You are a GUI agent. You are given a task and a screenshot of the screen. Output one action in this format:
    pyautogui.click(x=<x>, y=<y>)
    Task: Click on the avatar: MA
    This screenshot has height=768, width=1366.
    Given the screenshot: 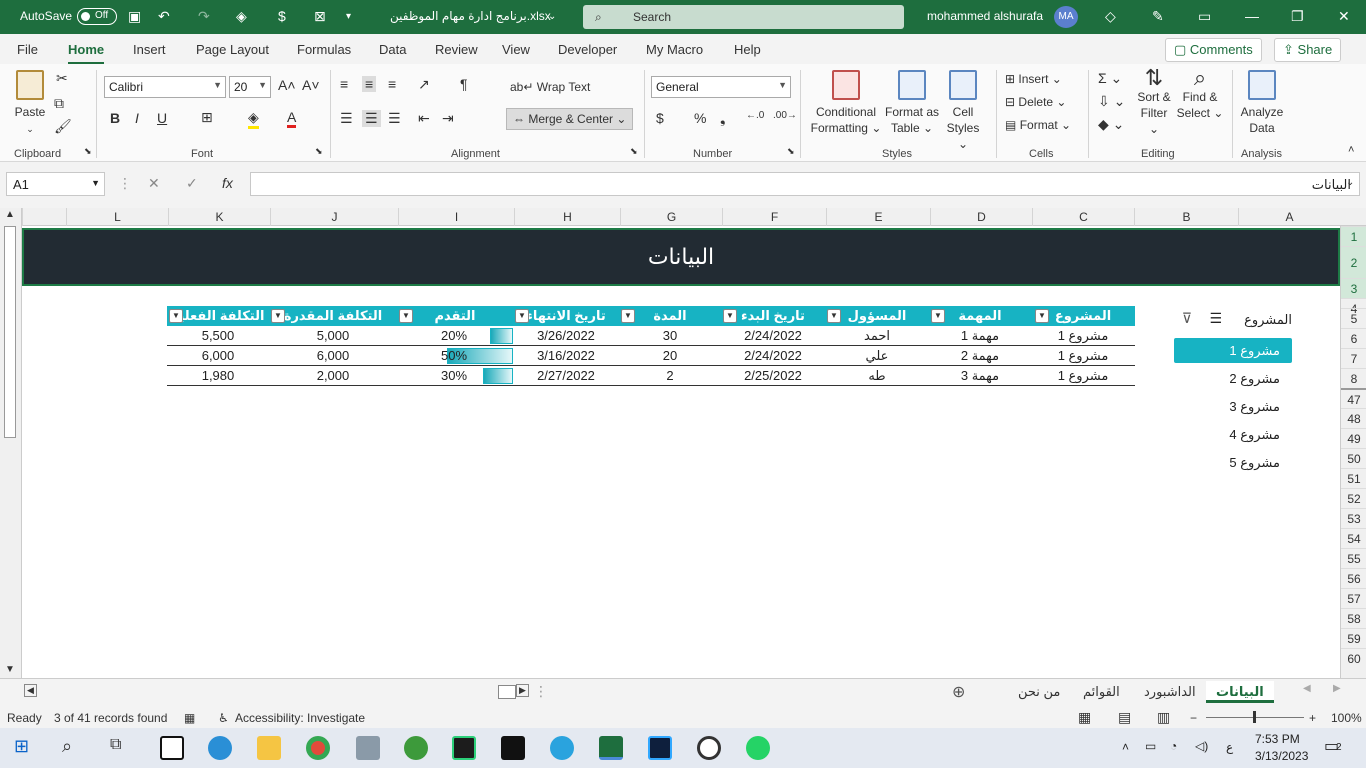 What is the action you would take?
    pyautogui.click(x=1066, y=17)
    